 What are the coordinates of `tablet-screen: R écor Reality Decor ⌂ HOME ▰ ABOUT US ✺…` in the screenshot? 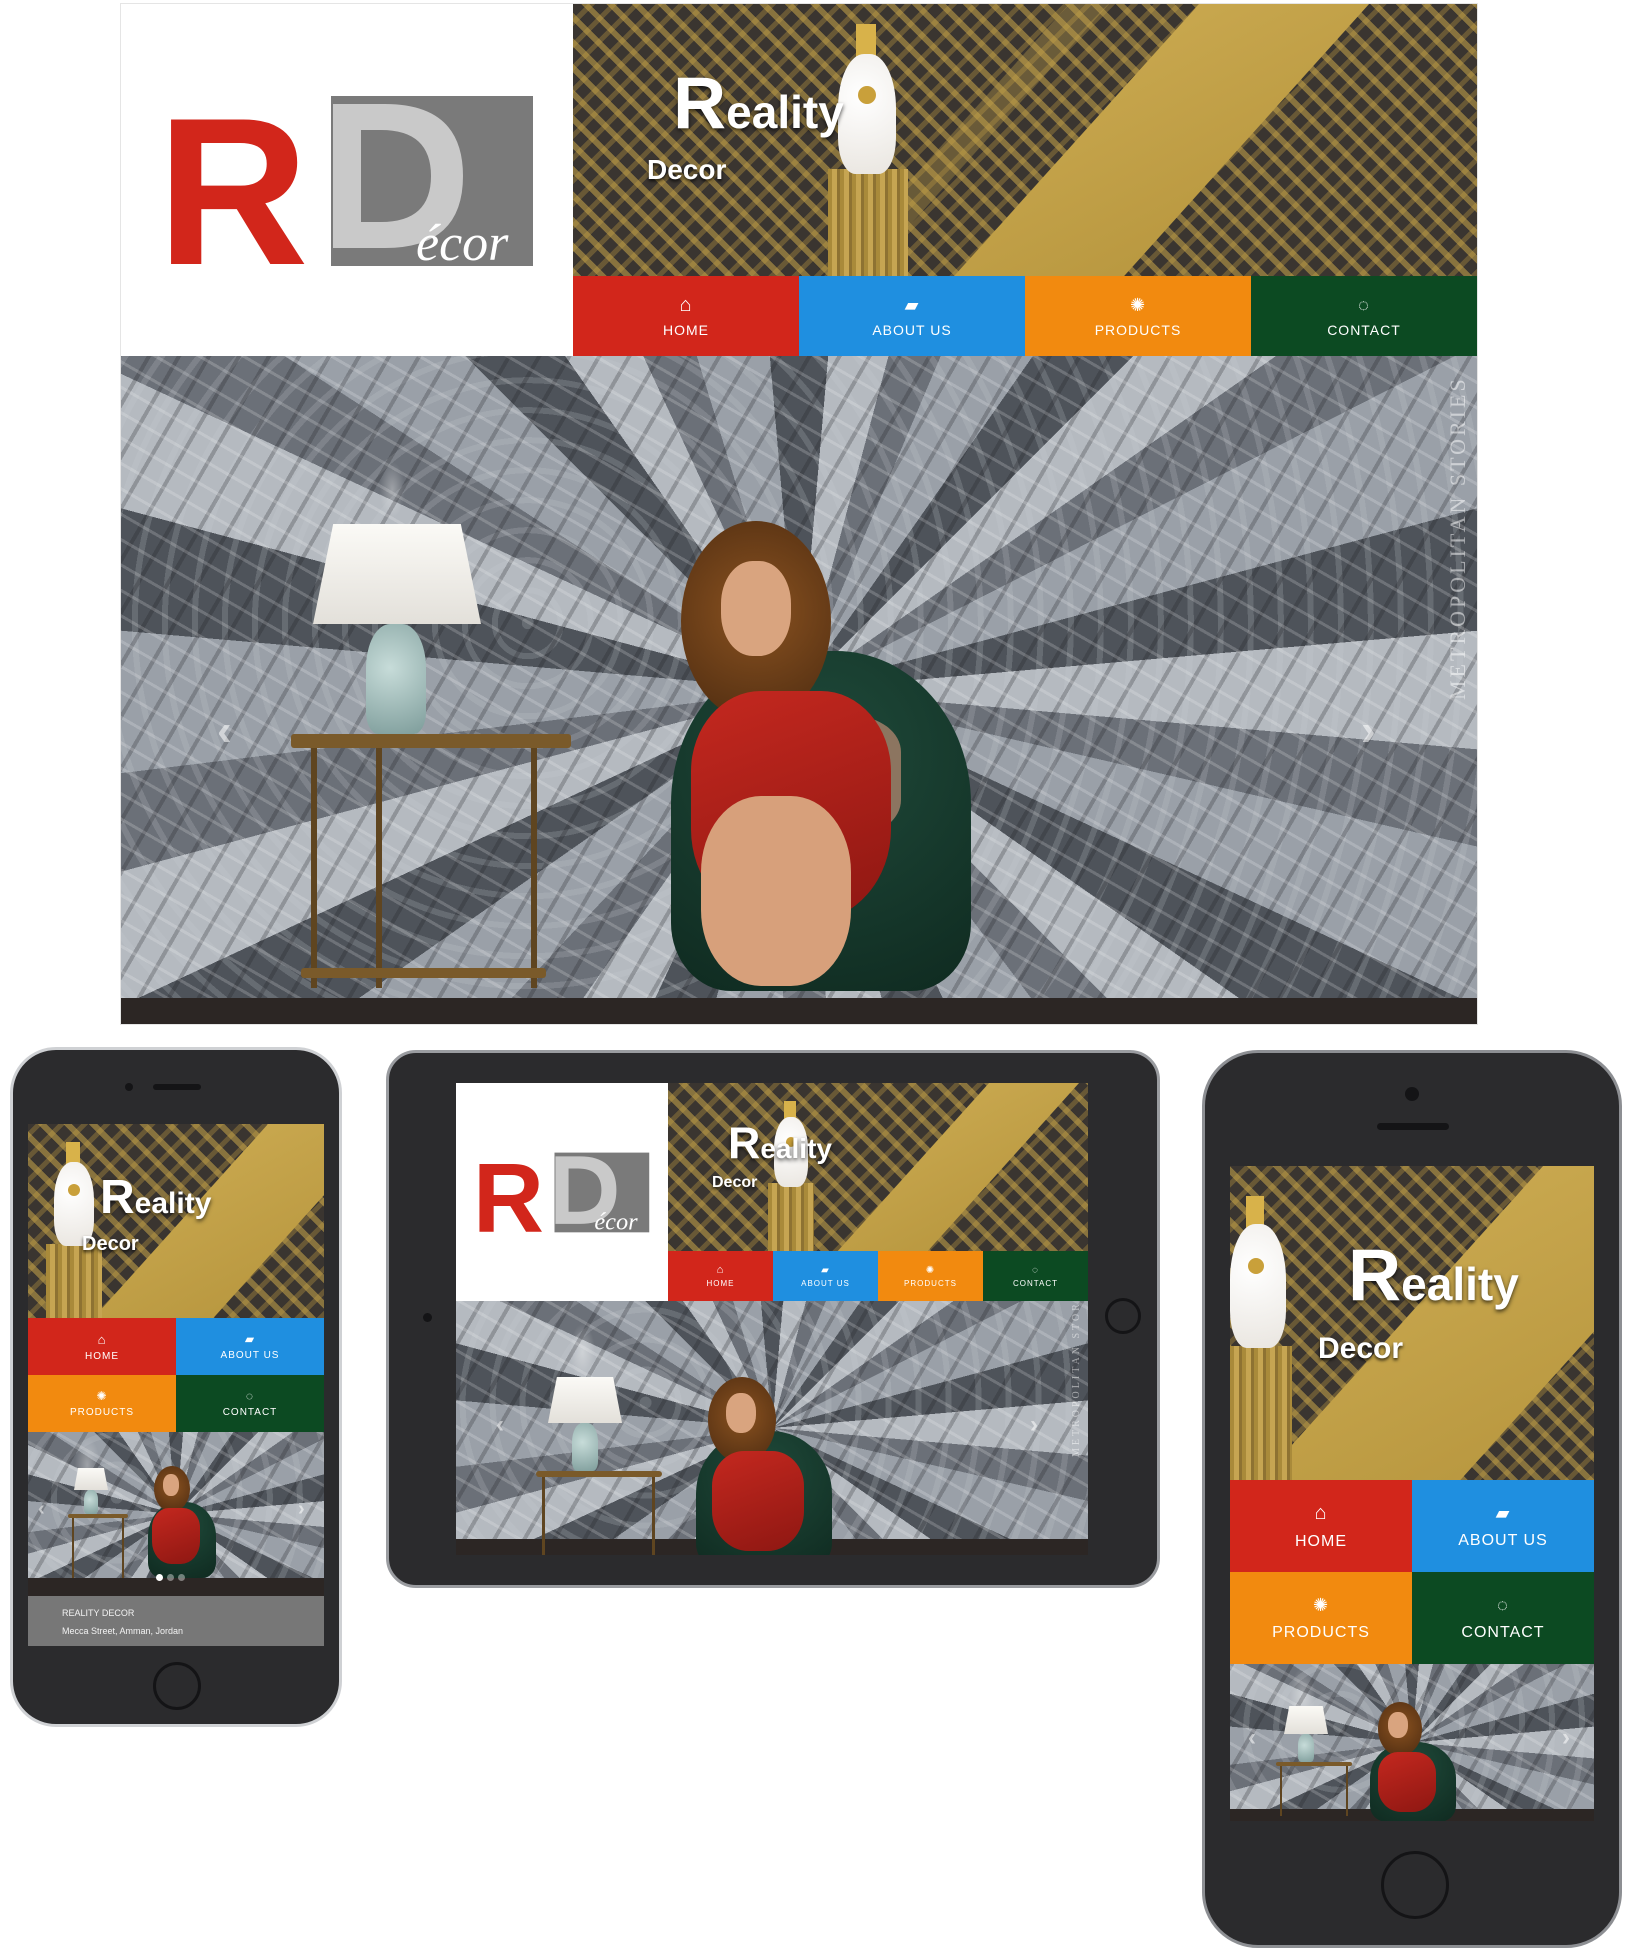 It's located at (772, 1319).